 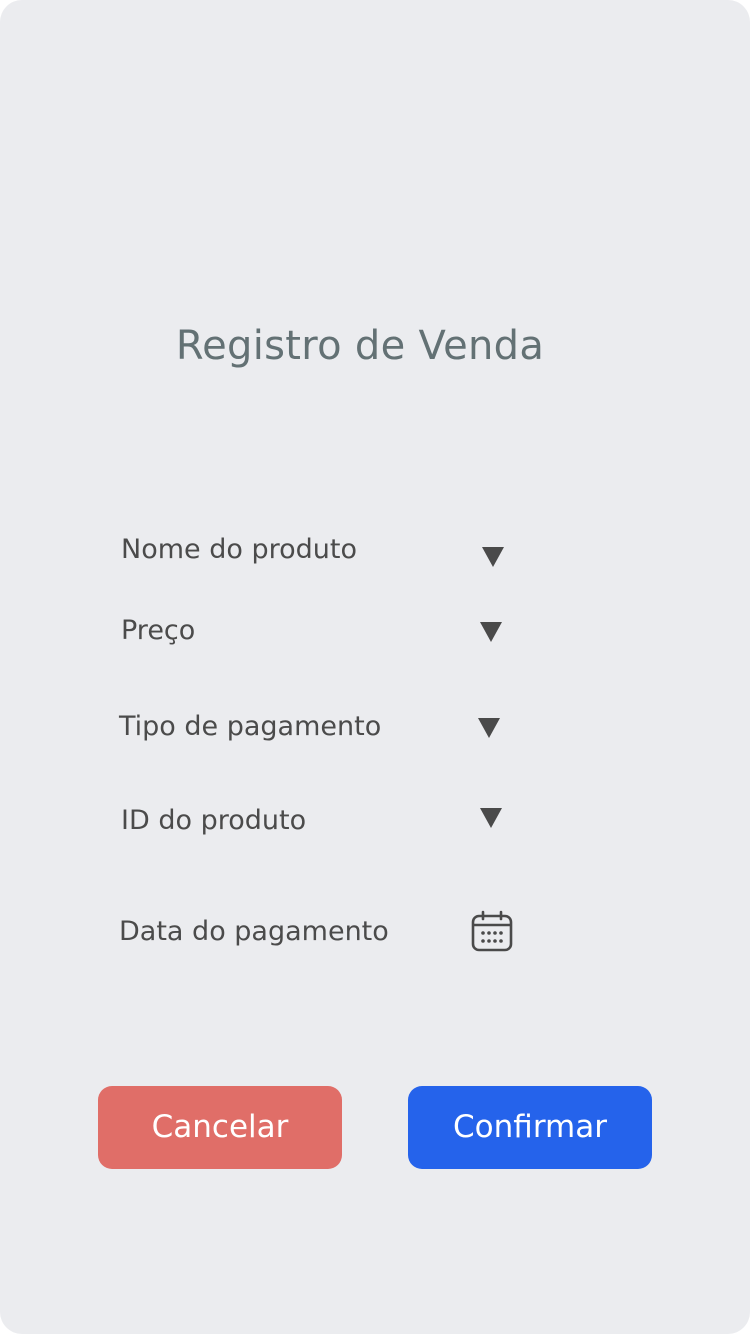 I want to click on price-label: Preço, so click(x=158, y=630).